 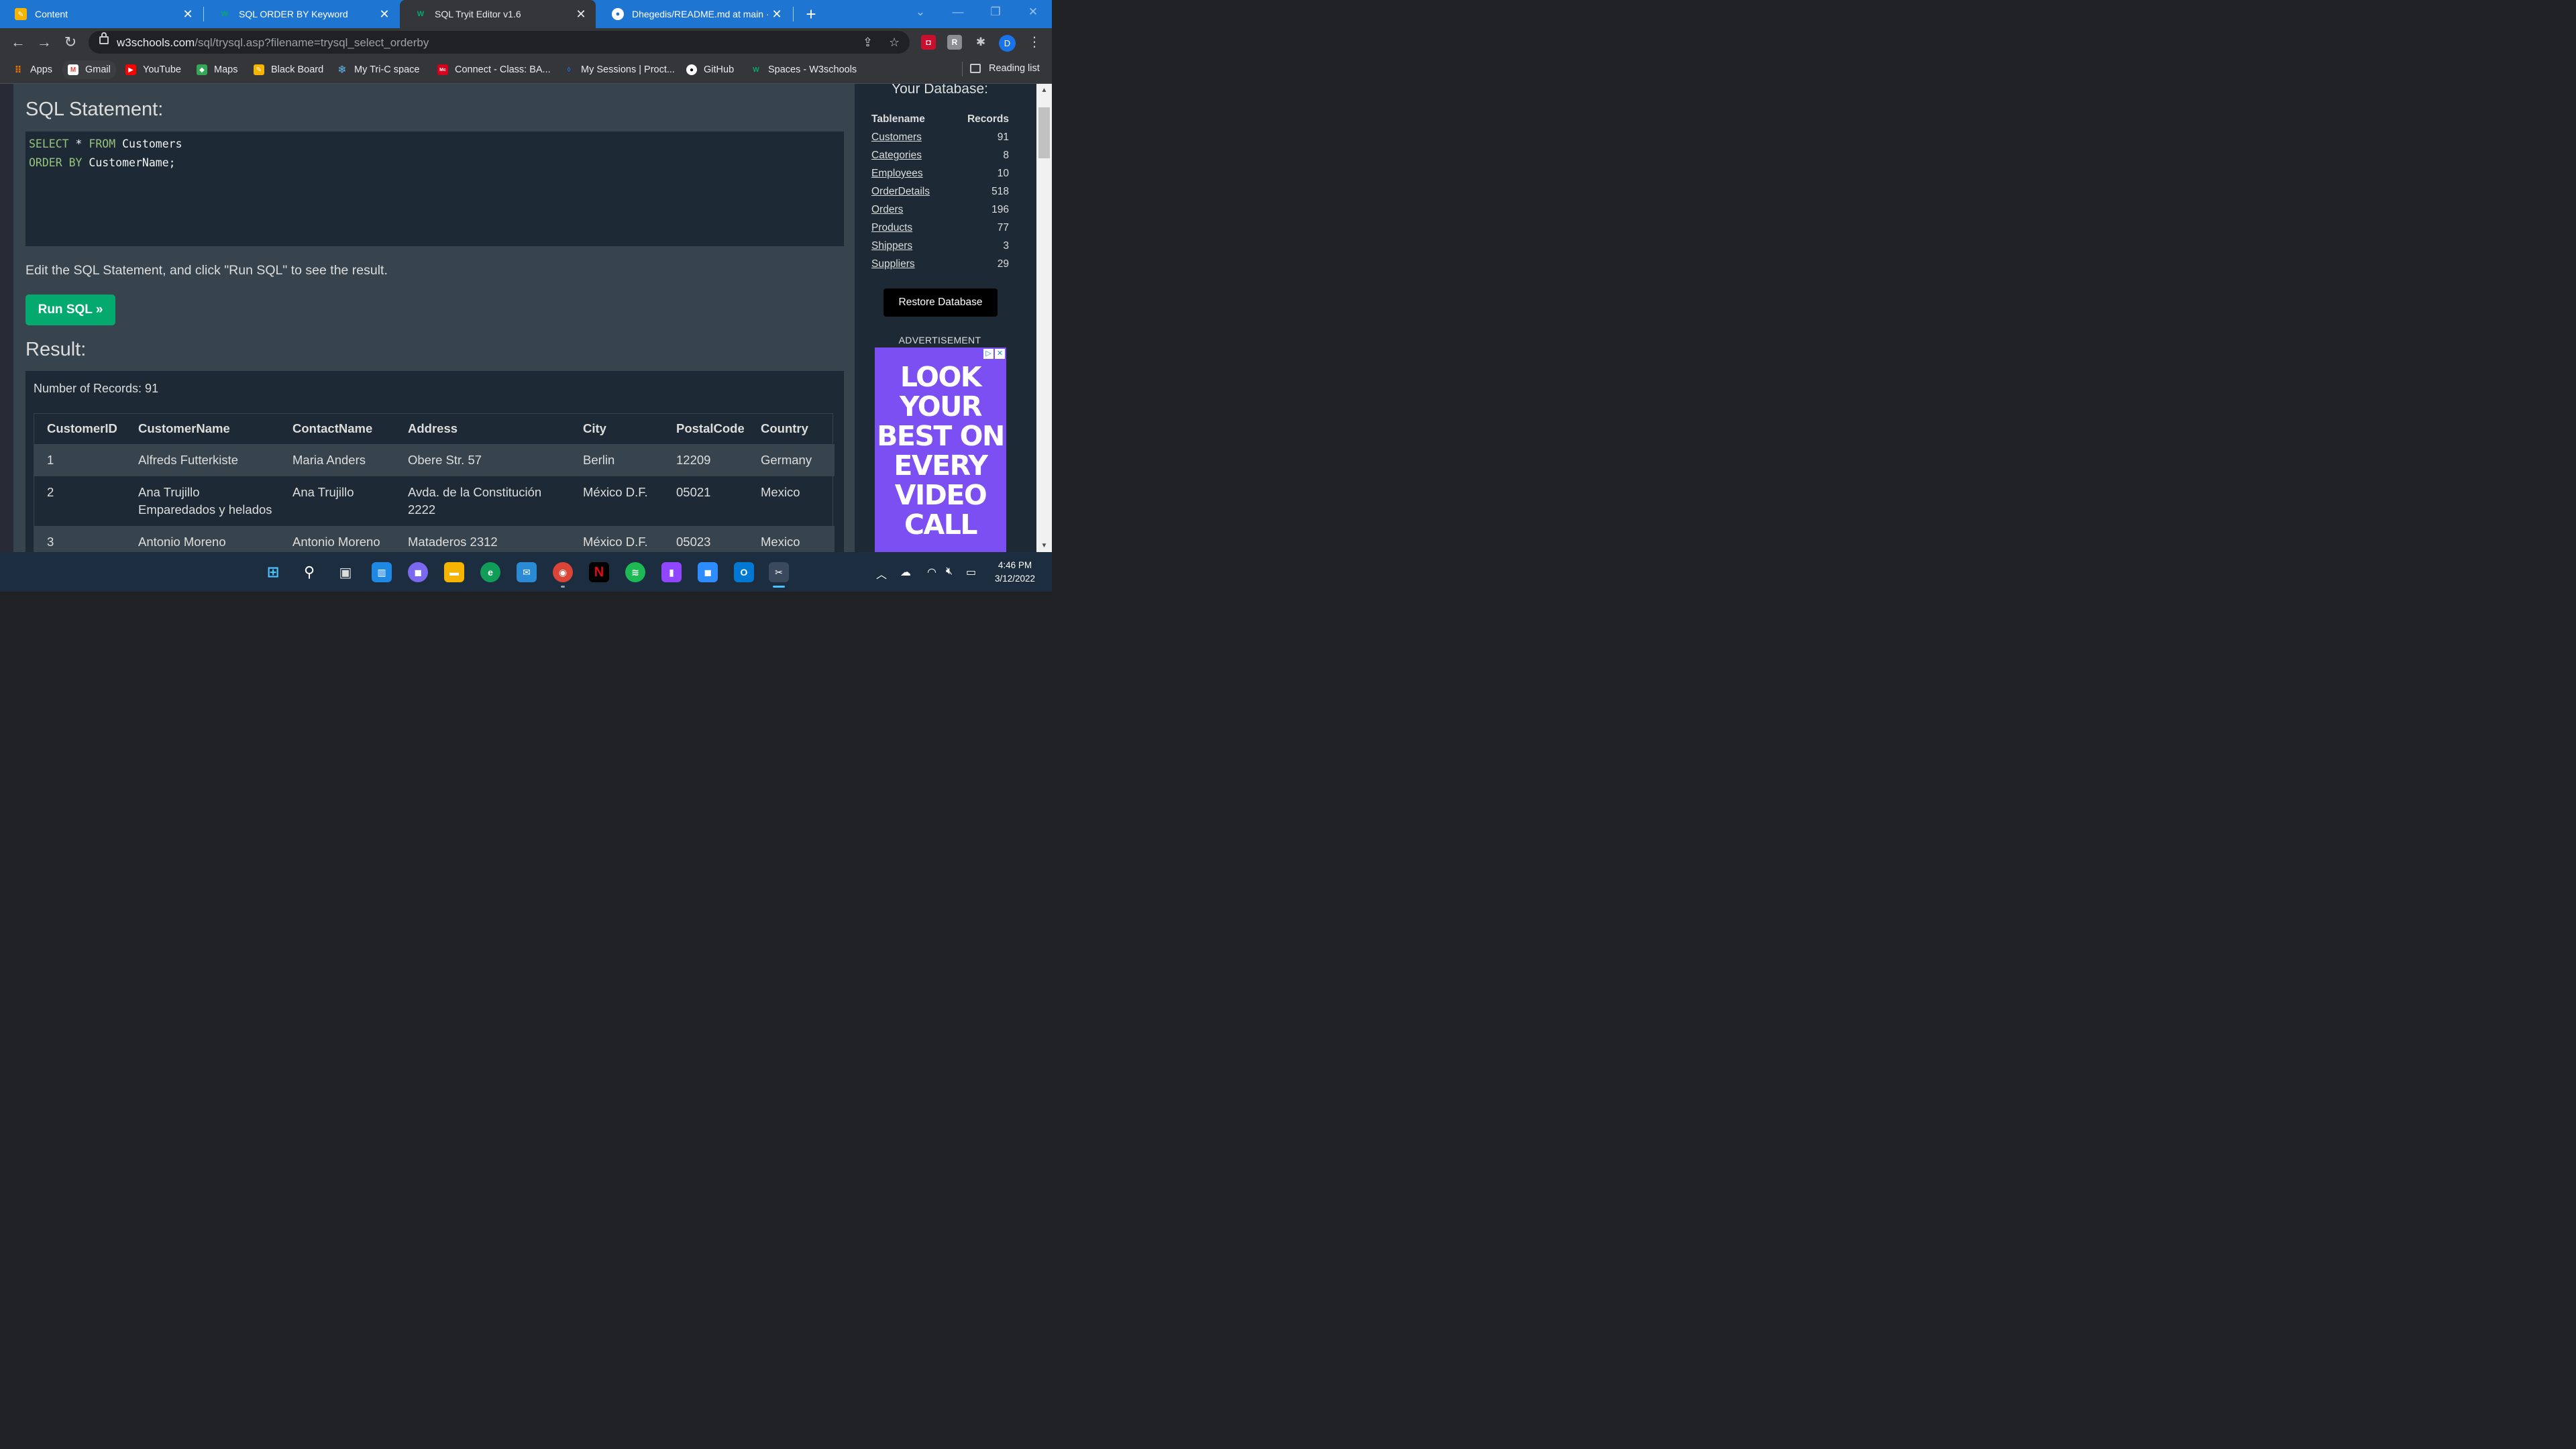 What do you see at coordinates (710, 69) in the screenshot?
I see `bookmark-github: ● GitHub` at bounding box center [710, 69].